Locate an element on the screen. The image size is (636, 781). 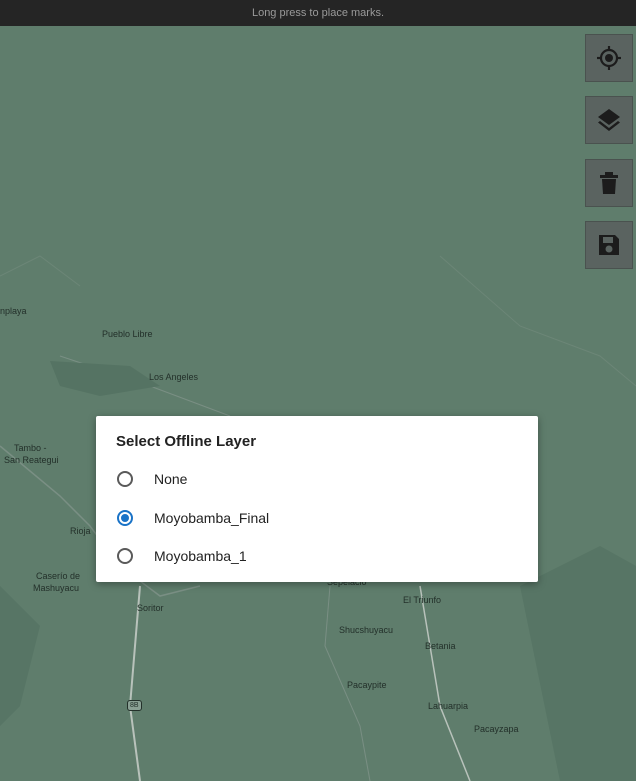
hint-text: Long press to place marks. is located at coordinates (318, 13).